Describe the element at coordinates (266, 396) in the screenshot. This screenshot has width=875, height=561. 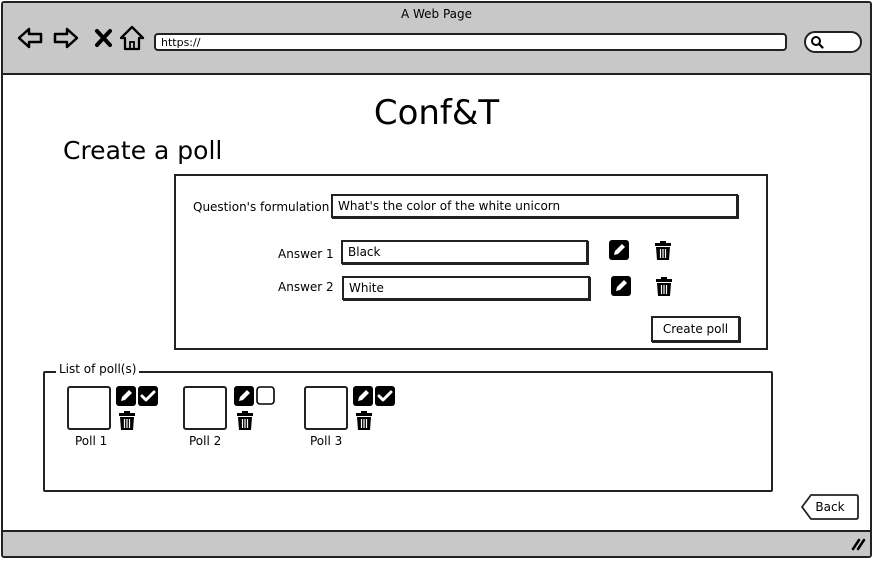
I see `poll-2-checkbox-unchecked-icon` at that location.